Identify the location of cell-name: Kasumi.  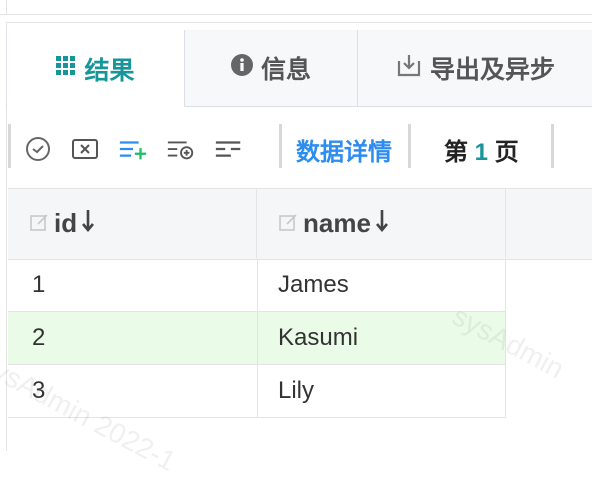
(318, 338).